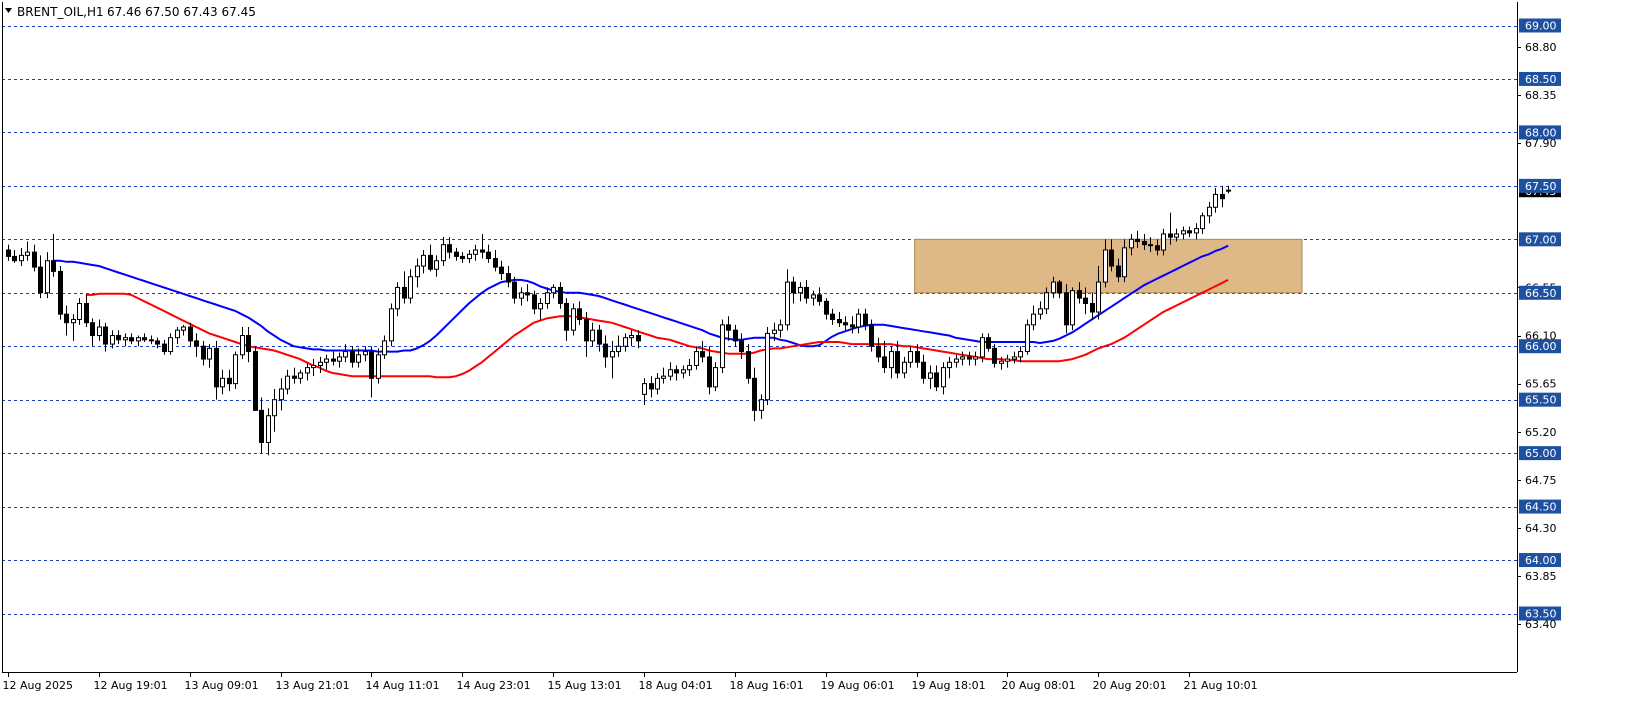 The image size is (1651, 706). I want to click on time-tick-label: 19 Aug 18:01, so click(949, 685).